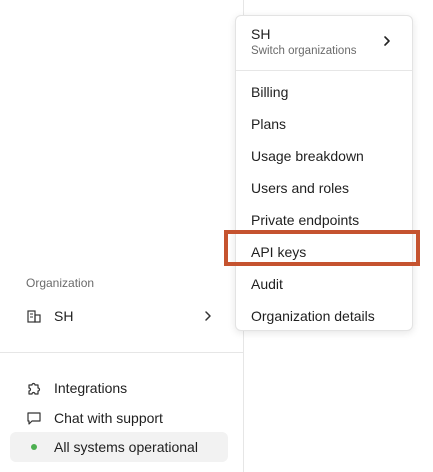 This screenshot has height=472, width=433. I want to click on sidebar-item-system-status: All systems operational, so click(119, 447).